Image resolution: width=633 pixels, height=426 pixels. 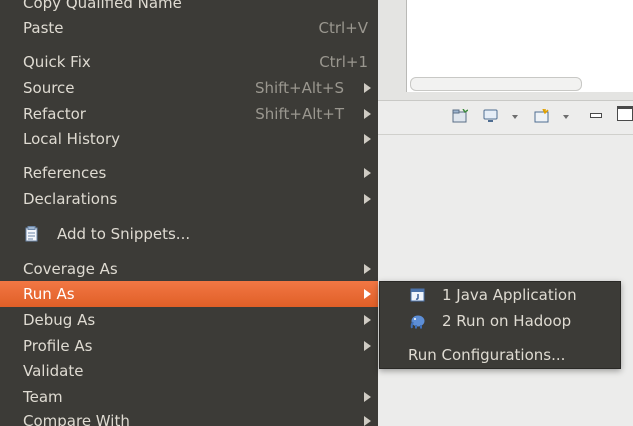 What do you see at coordinates (189, 320) in the screenshot?
I see `menu-item-debug-as: Debug As` at bounding box center [189, 320].